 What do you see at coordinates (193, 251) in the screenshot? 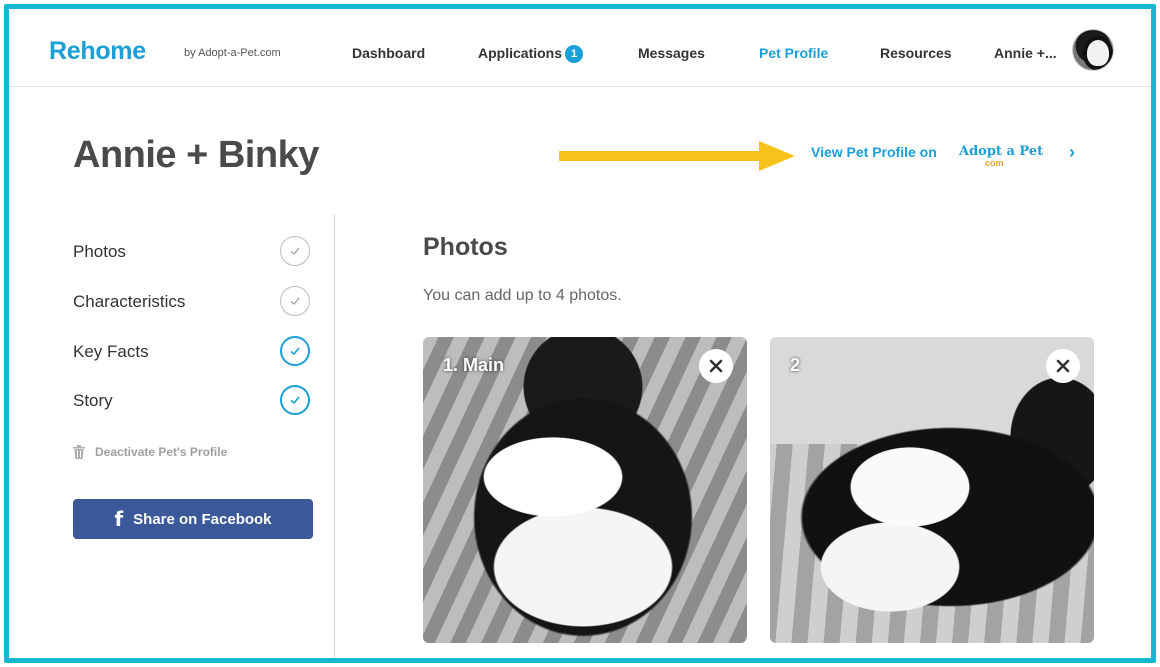
I see `sidebar-item-photos: Photos` at bounding box center [193, 251].